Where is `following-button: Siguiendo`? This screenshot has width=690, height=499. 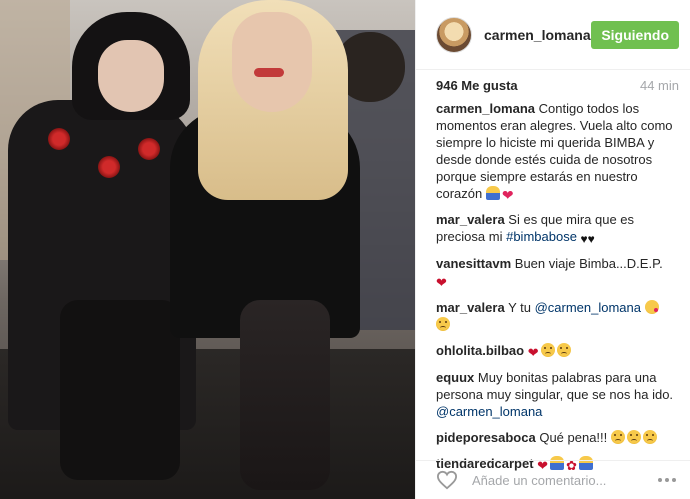 following-button: Siguiendo is located at coordinates (635, 34).